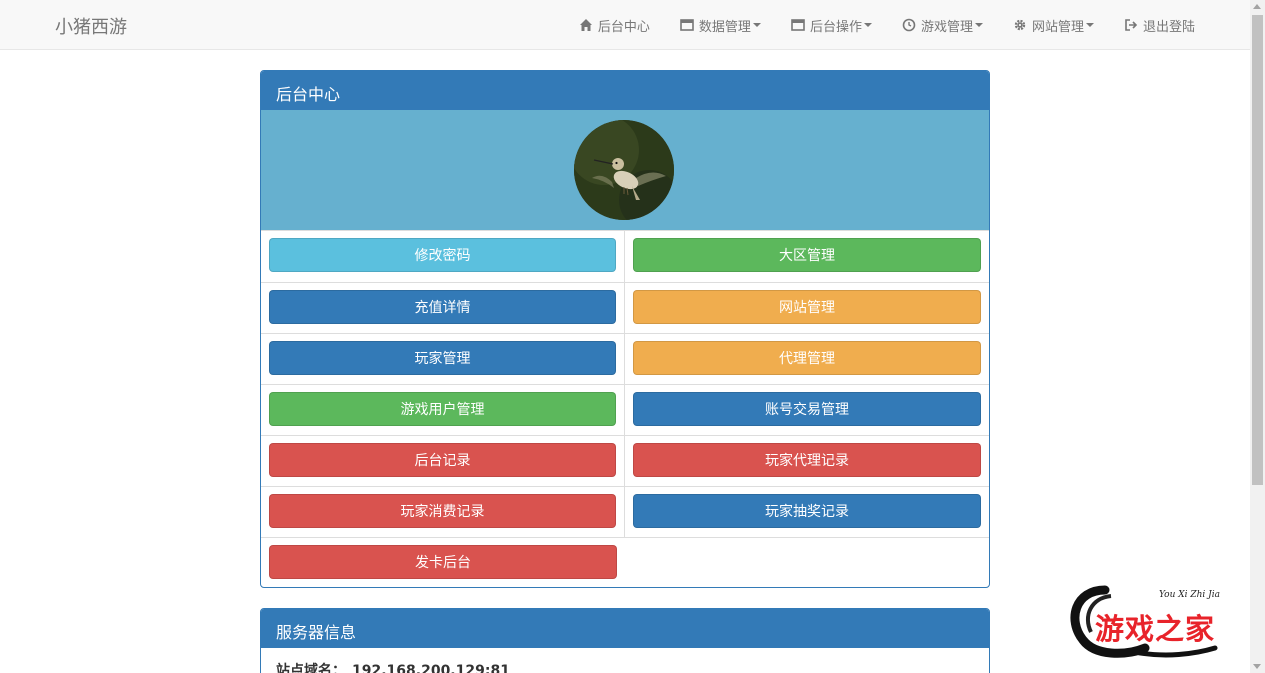 The width and height of the screenshot is (1265, 673). Describe the element at coordinates (442, 460) in the screenshot. I see `backend-log-button: 后台记录` at that location.